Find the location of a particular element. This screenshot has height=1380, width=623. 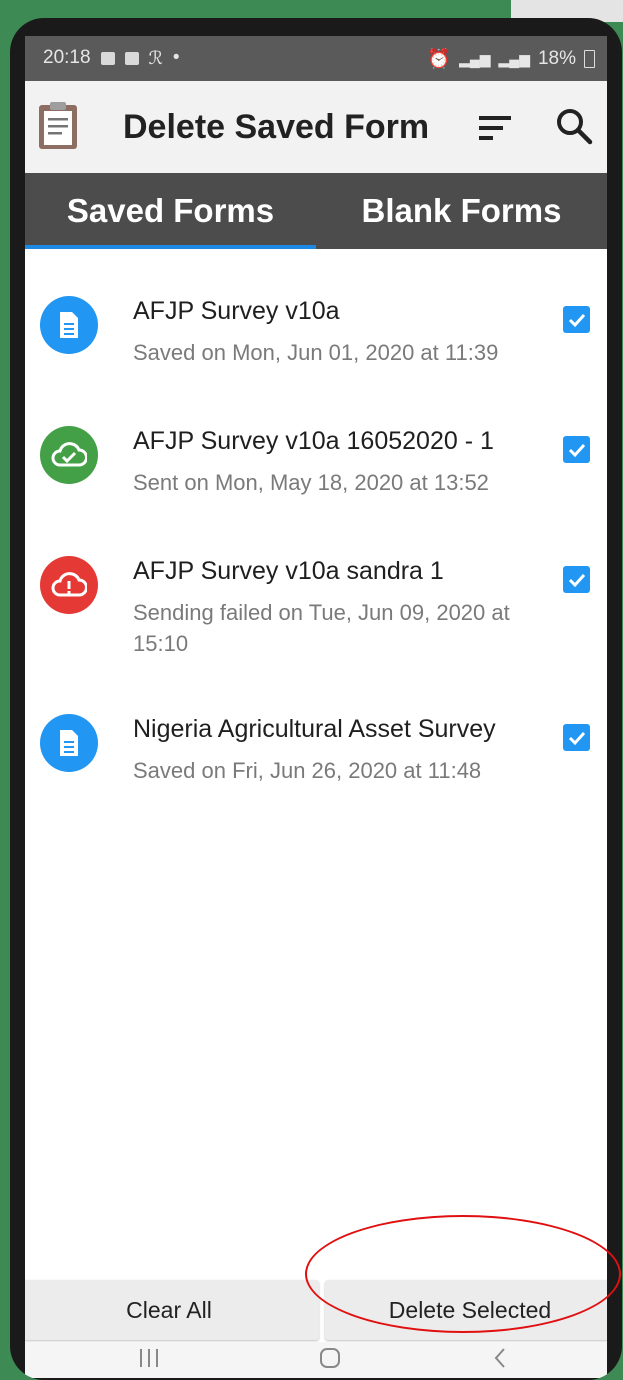

form-title: Nigeria Agricultural Asset Survey is located at coordinates (314, 729).